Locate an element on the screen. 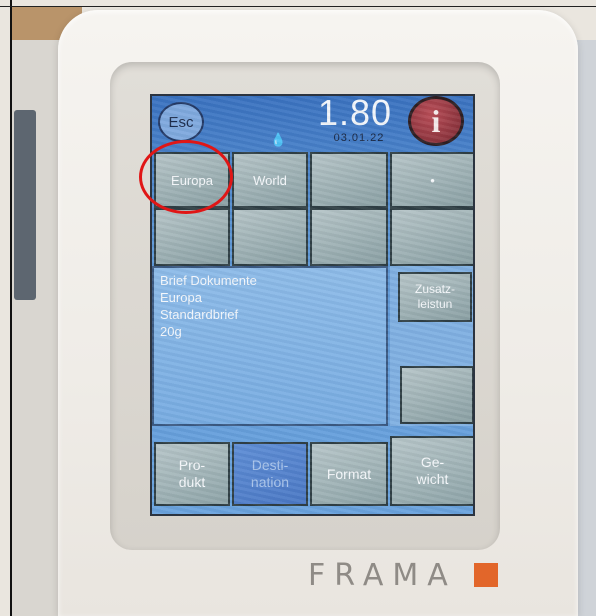 Image resolution: width=596 pixels, height=616 pixels. info-button: i is located at coordinates (436, 121).